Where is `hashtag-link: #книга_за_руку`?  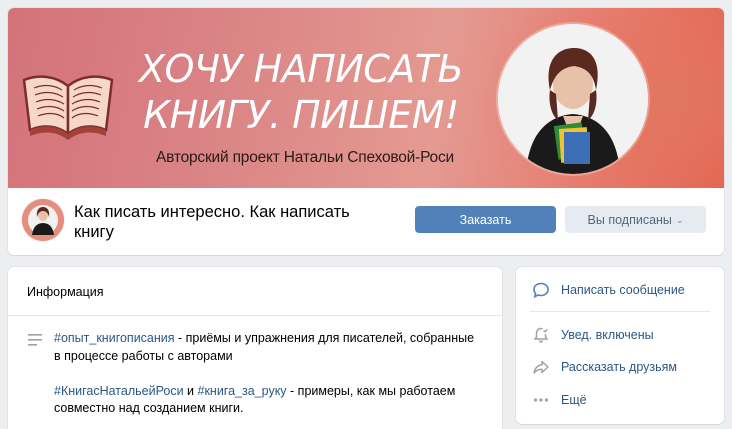
hashtag-link: #книга_за_руку is located at coordinates (242, 391).